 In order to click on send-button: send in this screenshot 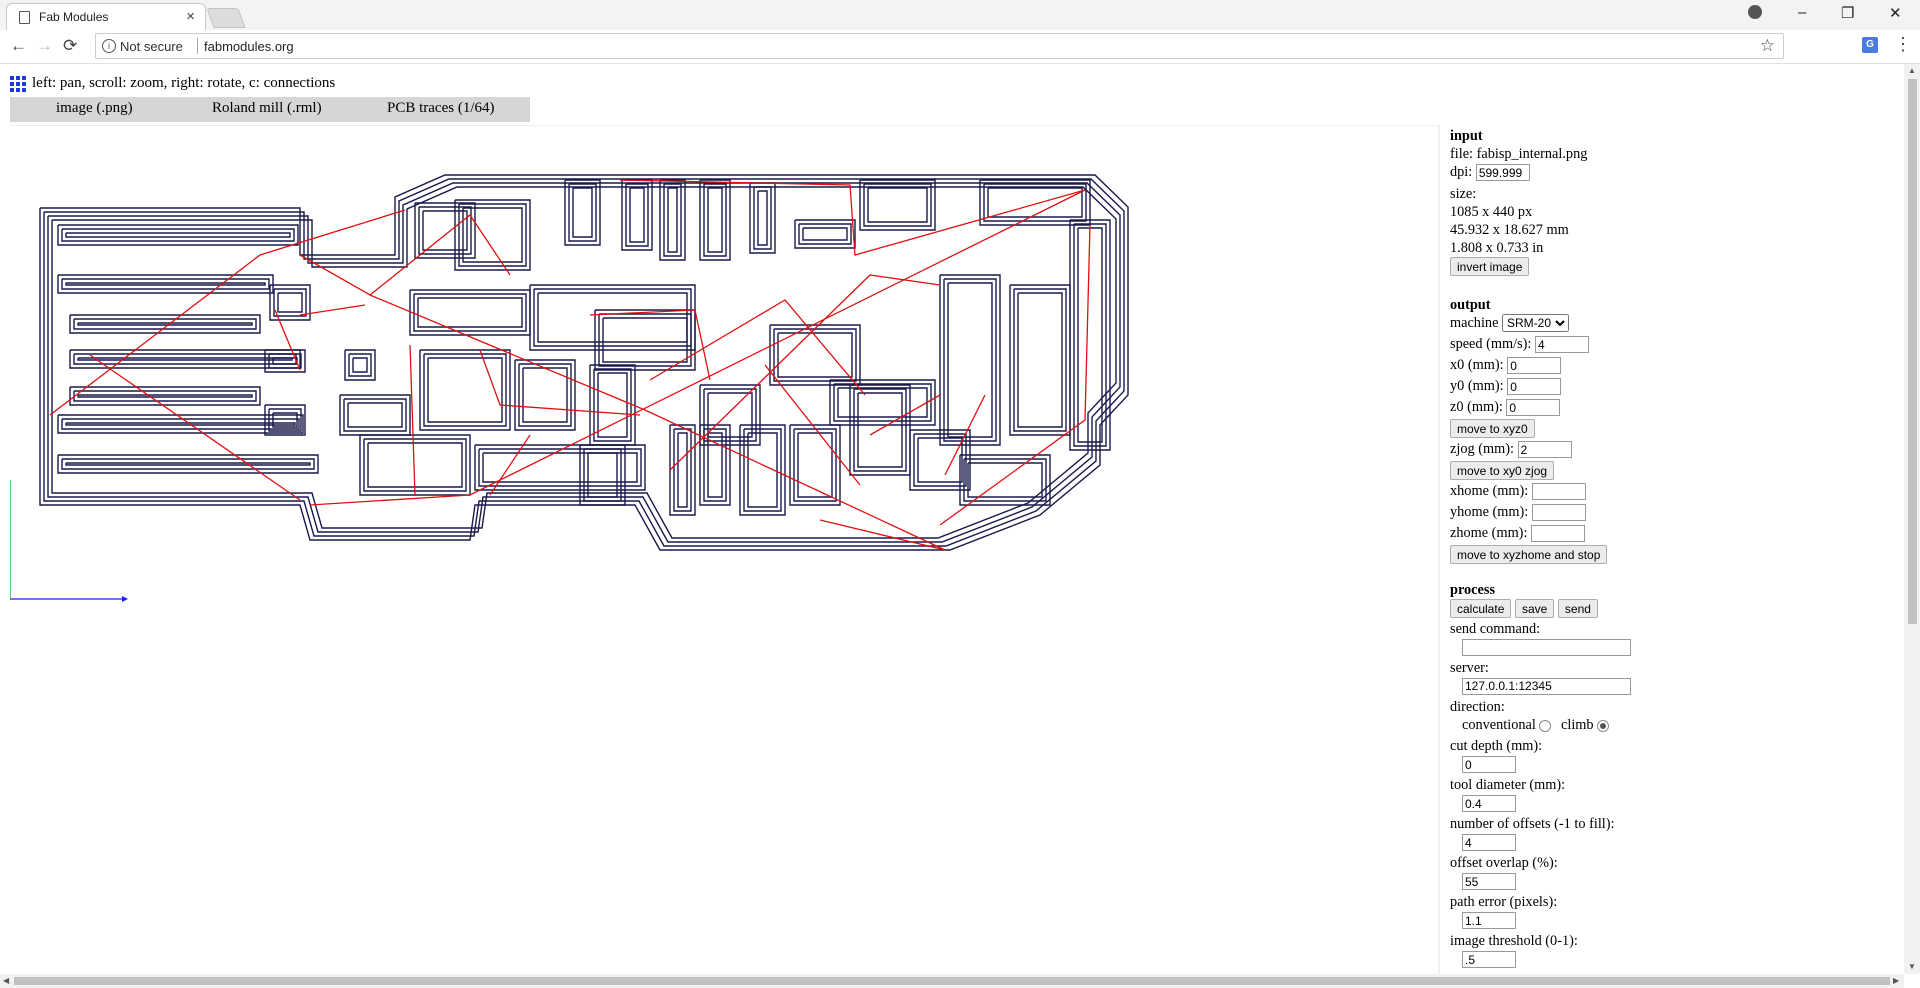, I will do `click(1577, 608)`.